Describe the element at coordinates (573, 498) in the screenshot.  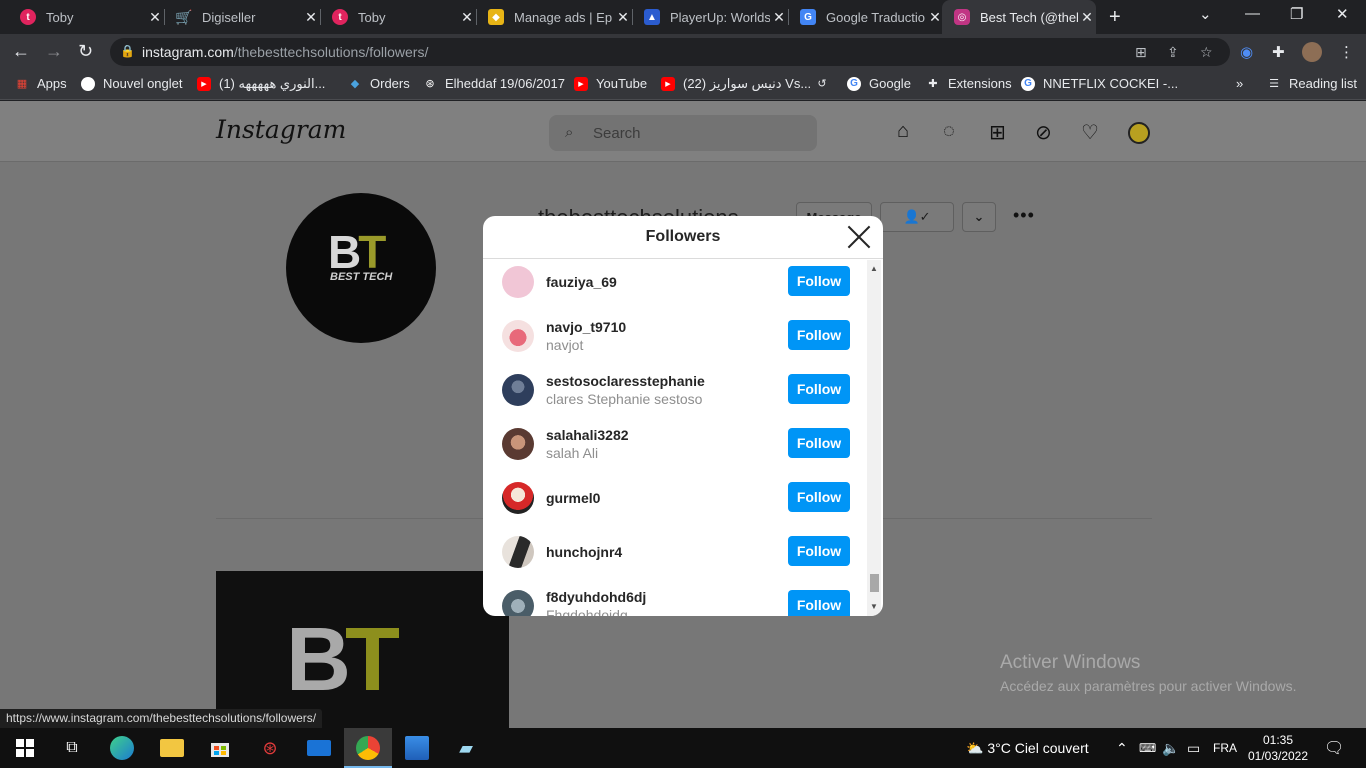
I see `follower-username: gurmel0` at that location.